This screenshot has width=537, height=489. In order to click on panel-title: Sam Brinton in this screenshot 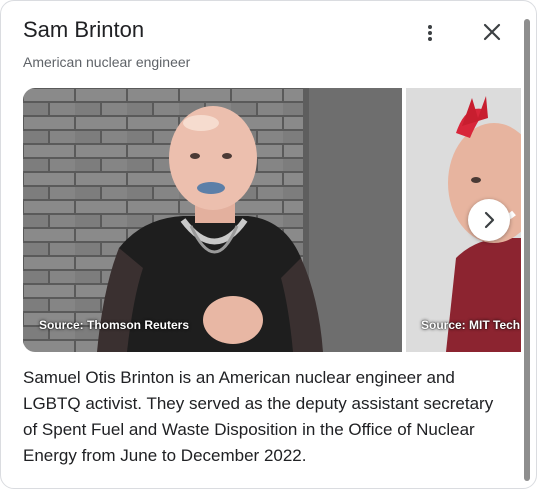, I will do `click(84, 29)`.